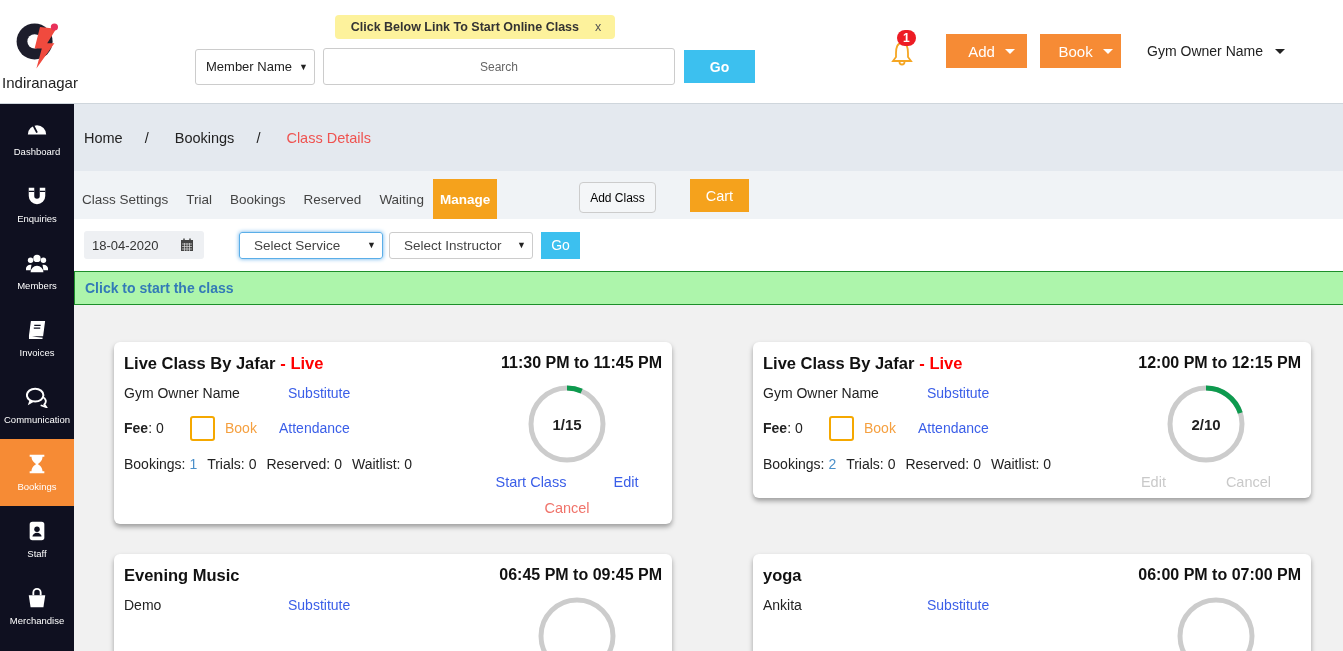 Image resolution: width=1343 pixels, height=651 pixels. I want to click on member-filter-select: Member Name ▼, so click(255, 66).